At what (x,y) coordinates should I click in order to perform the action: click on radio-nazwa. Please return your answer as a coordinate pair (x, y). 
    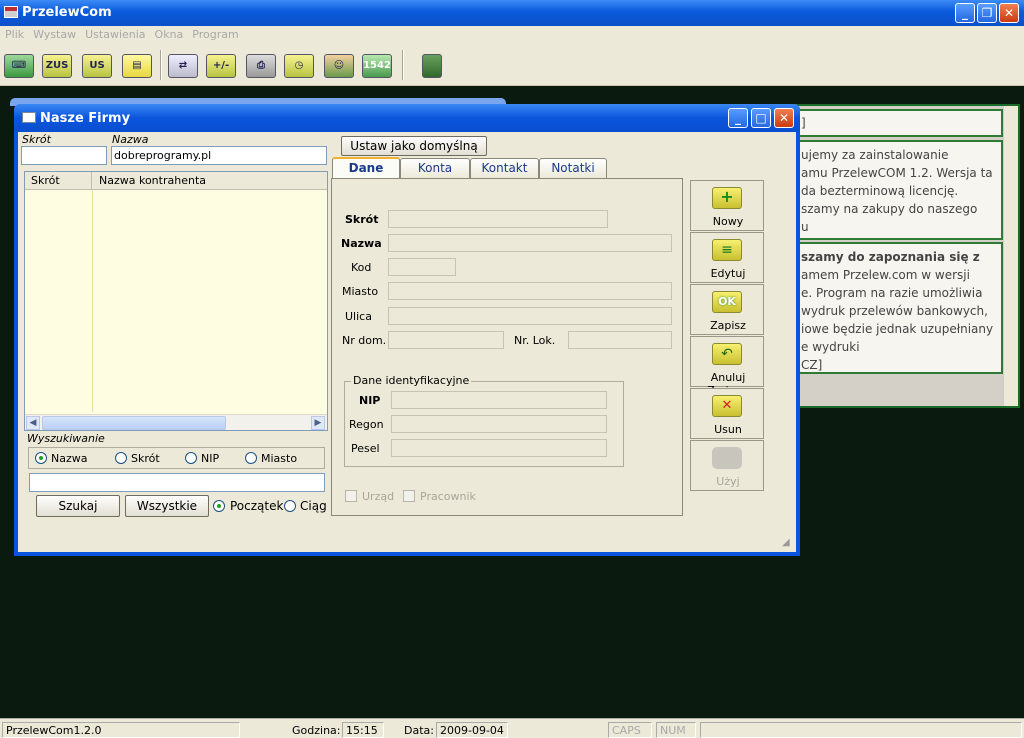
    Looking at the image, I should click on (41, 458).